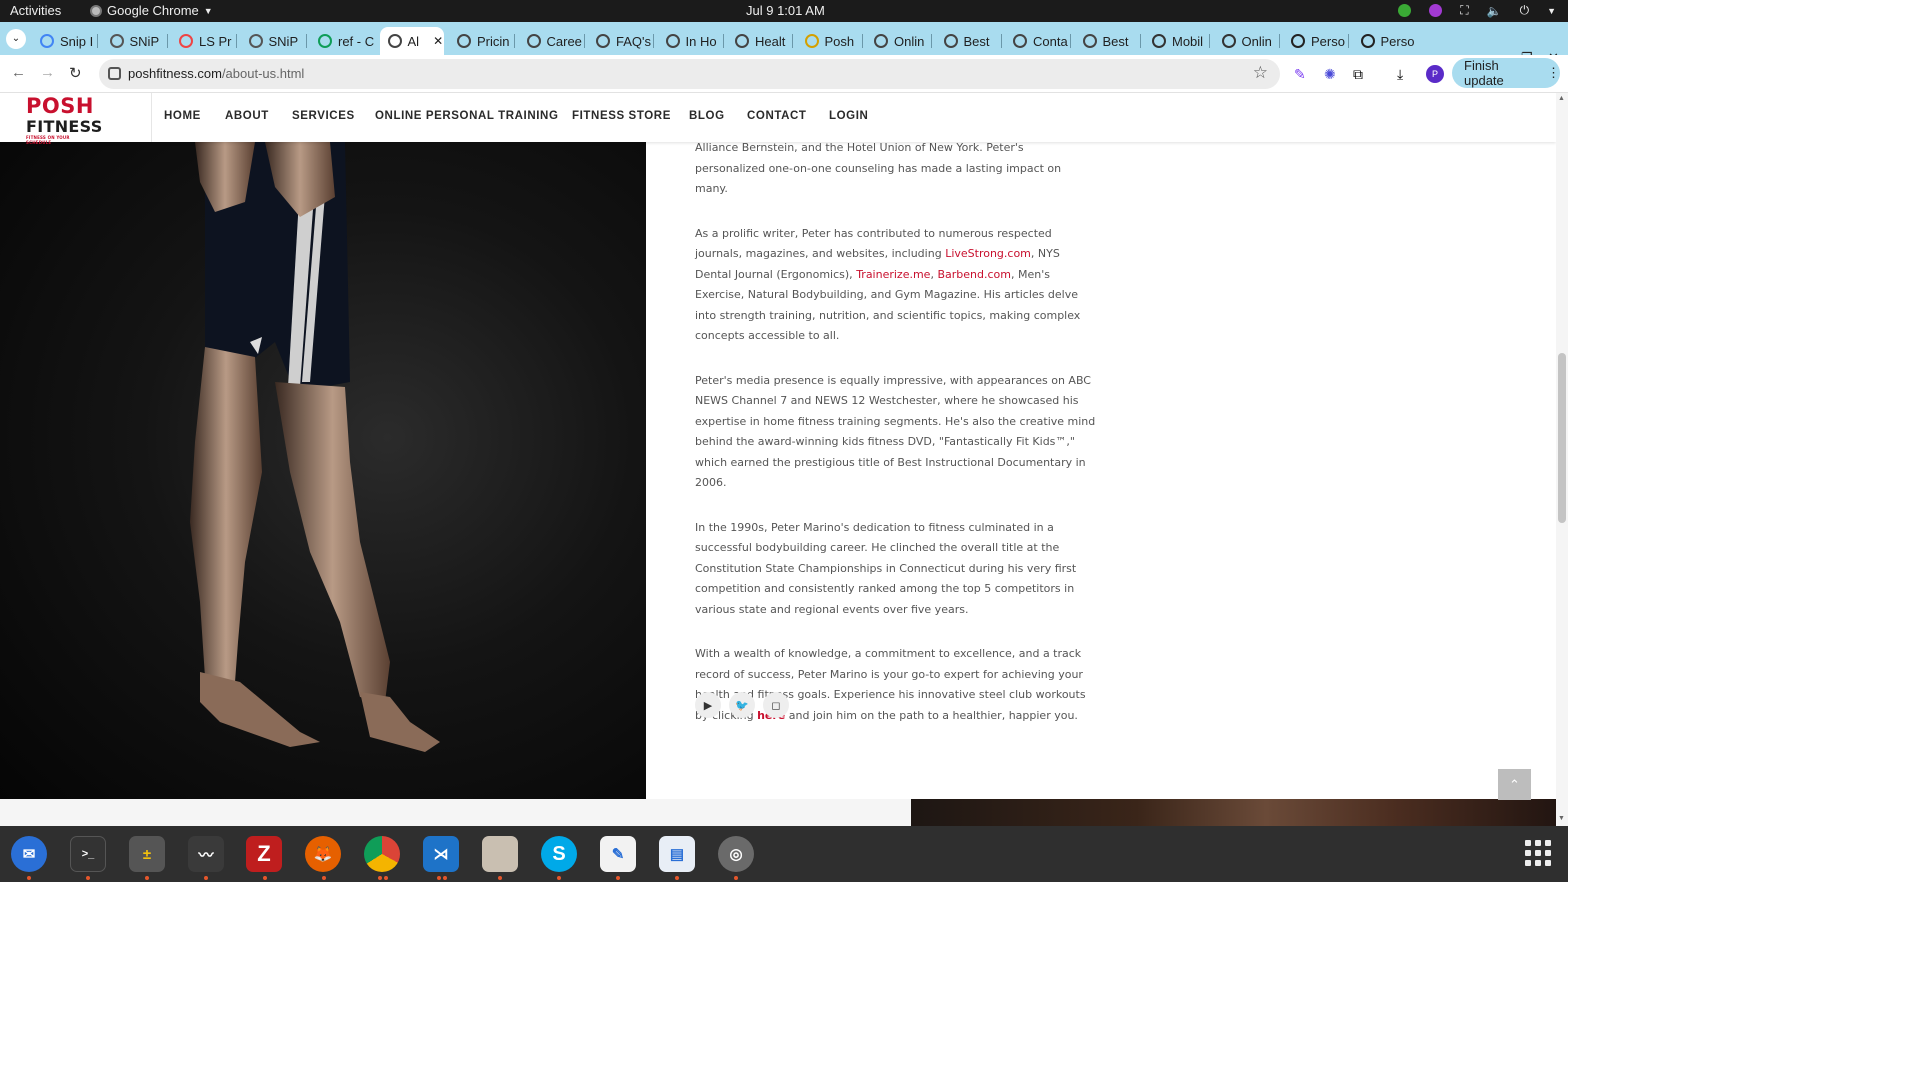 Image resolution: width=1920 pixels, height=1080 pixels. Describe the element at coordinates (1037, 41) in the screenshot. I see `browser-tab: Conta` at that location.